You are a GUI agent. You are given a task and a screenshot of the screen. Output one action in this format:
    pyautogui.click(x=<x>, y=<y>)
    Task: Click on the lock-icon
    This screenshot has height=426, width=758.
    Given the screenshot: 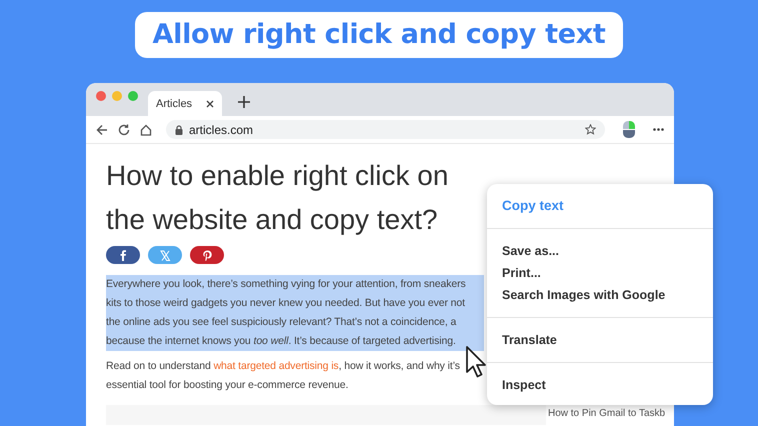 What is the action you would take?
    pyautogui.click(x=179, y=129)
    